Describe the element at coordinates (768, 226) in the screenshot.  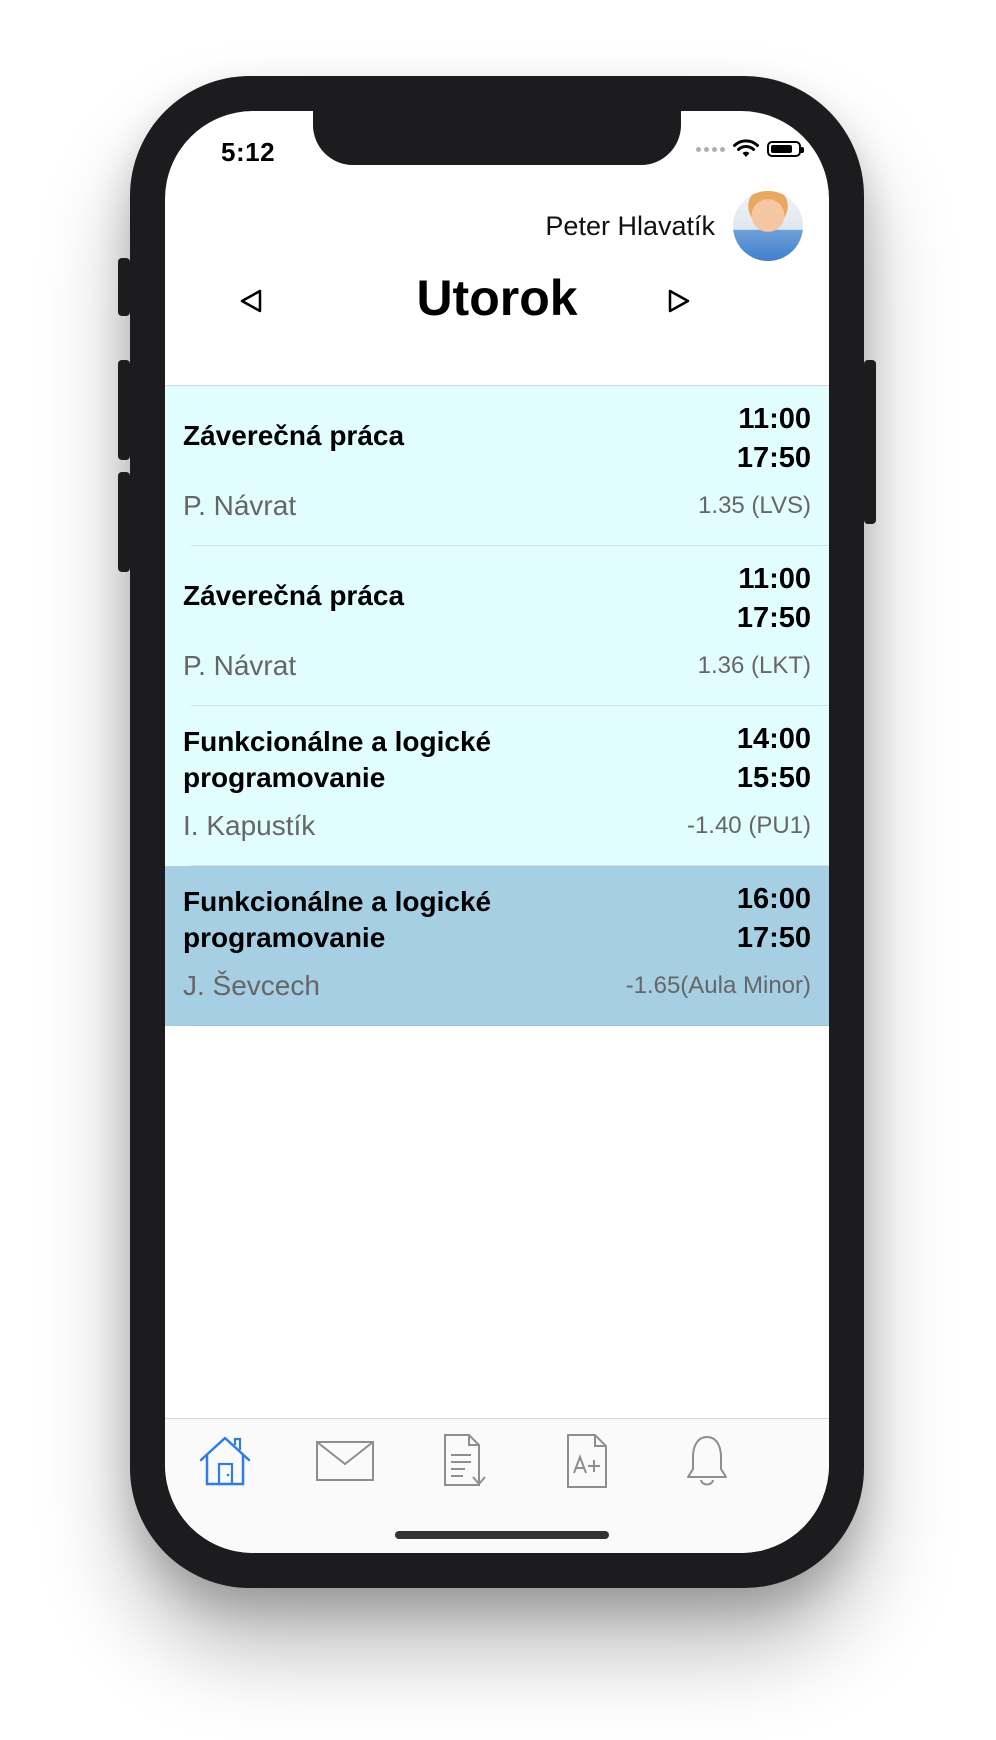
I see `avatar` at that location.